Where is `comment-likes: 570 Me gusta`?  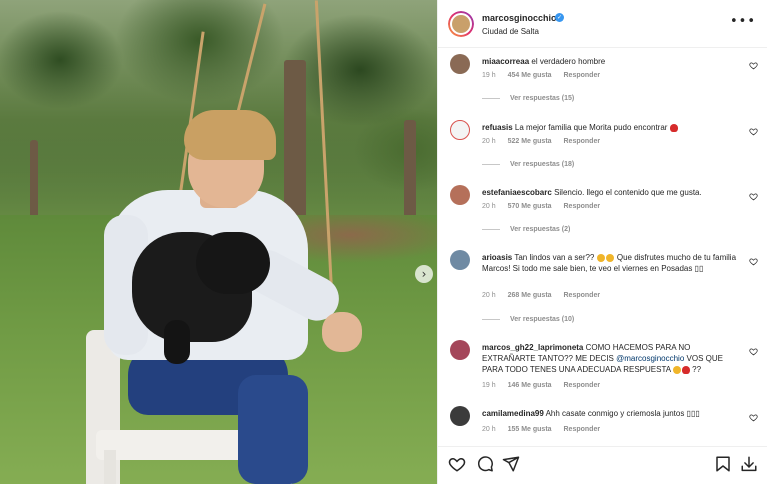
comment-likes: 570 Me gusta is located at coordinates (530, 206).